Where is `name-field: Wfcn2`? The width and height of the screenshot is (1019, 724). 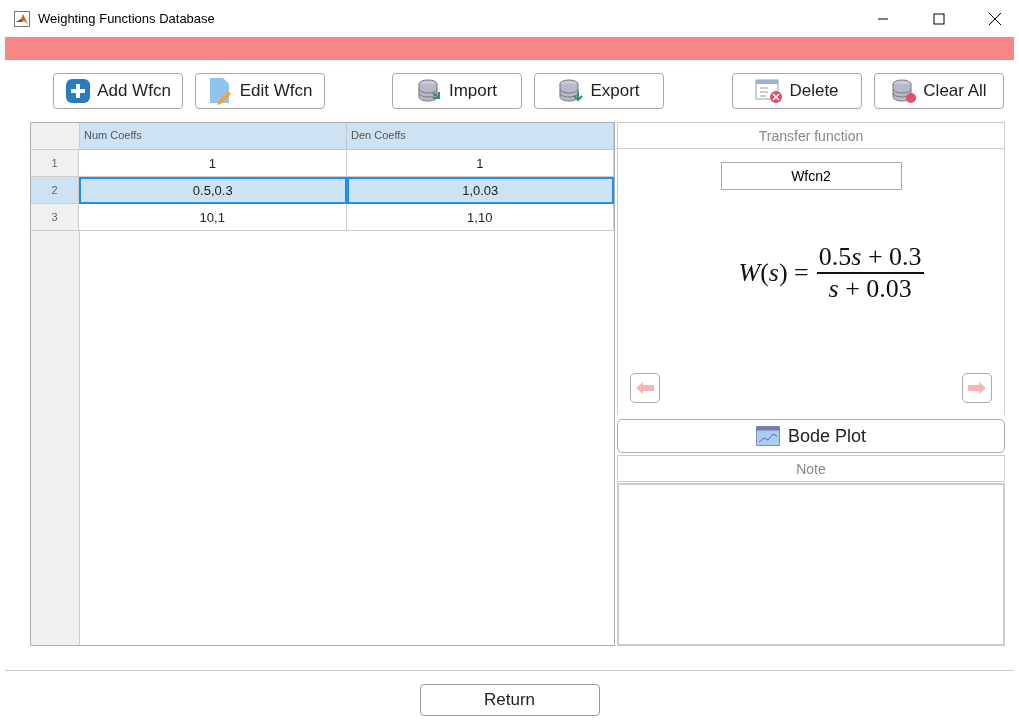
name-field: Wfcn2 is located at coordinates (811, 176).